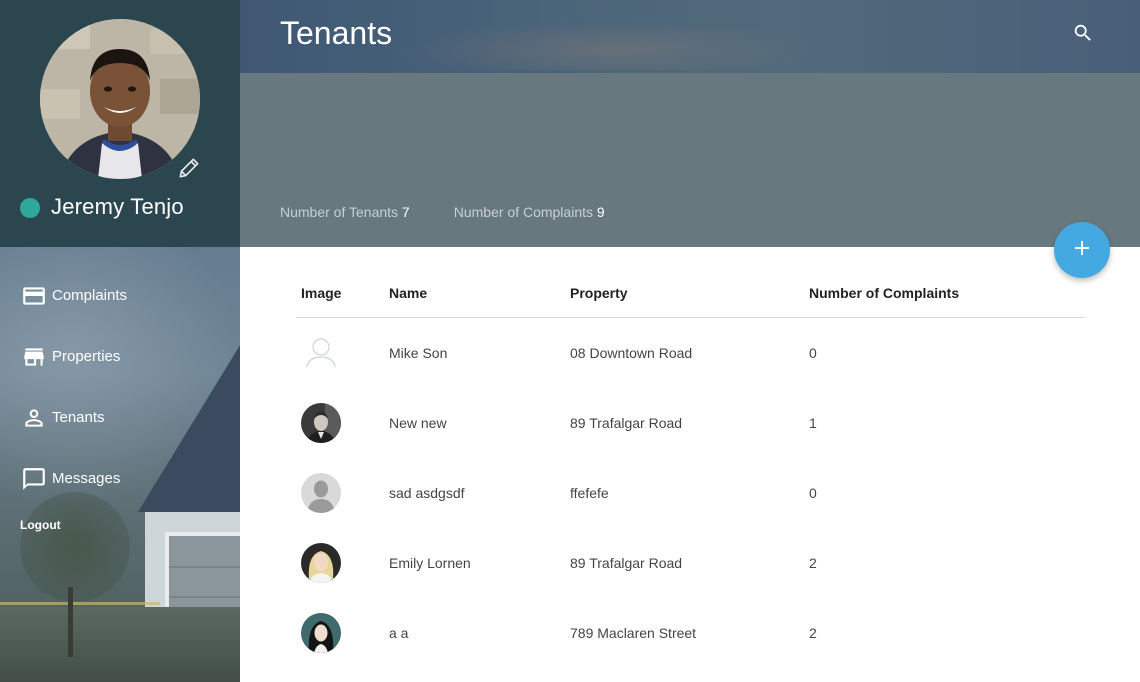  What do you see at coordinates (30, 208) in the screenshot?
I see `online-status-dot` at bounding box center [30, 208].